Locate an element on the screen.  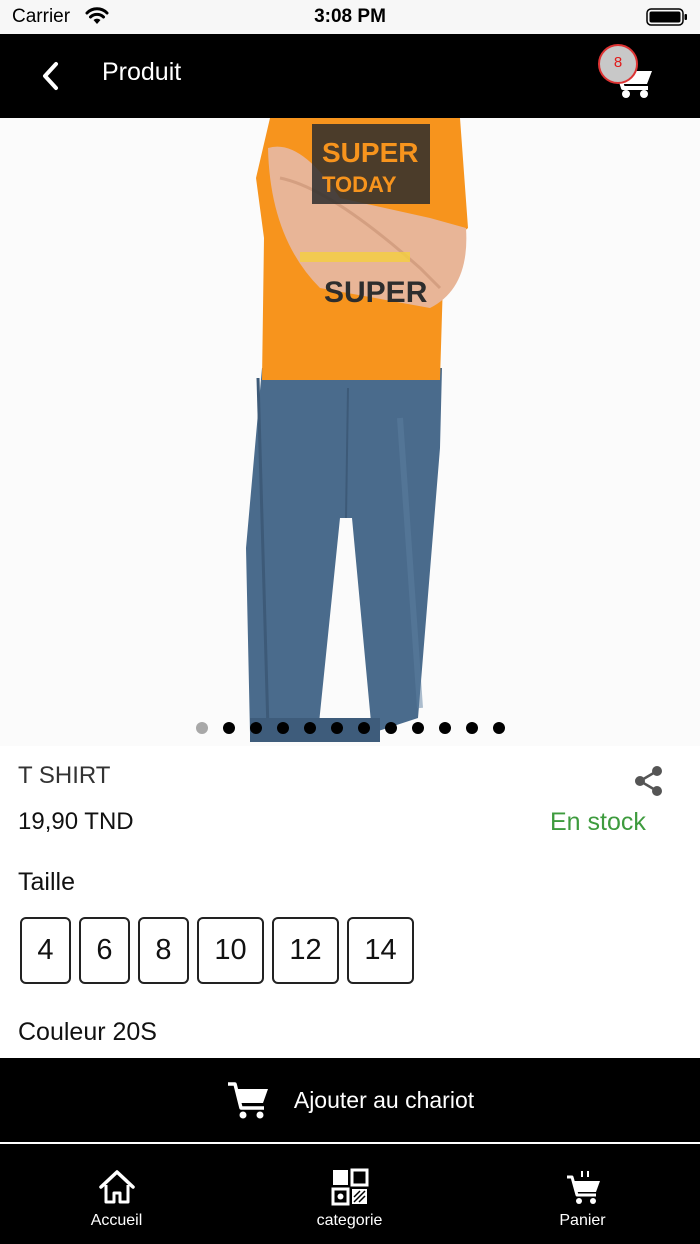
size-option-12: 12 is located at coordinates (305, 950).